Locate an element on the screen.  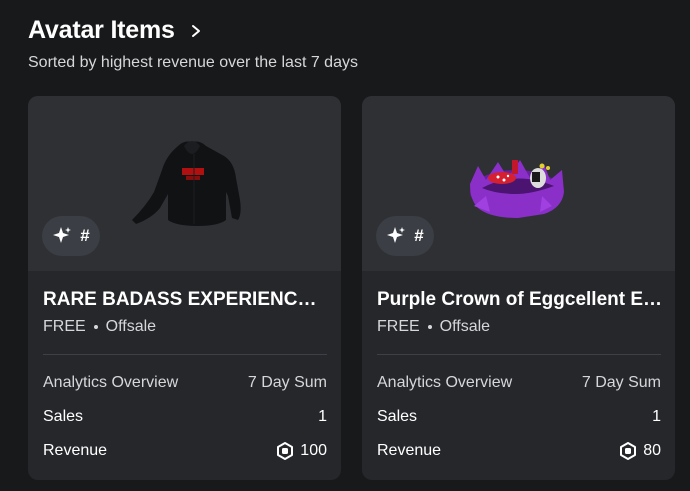
revenue-amount: 100 is located at coordinates (301, 451).